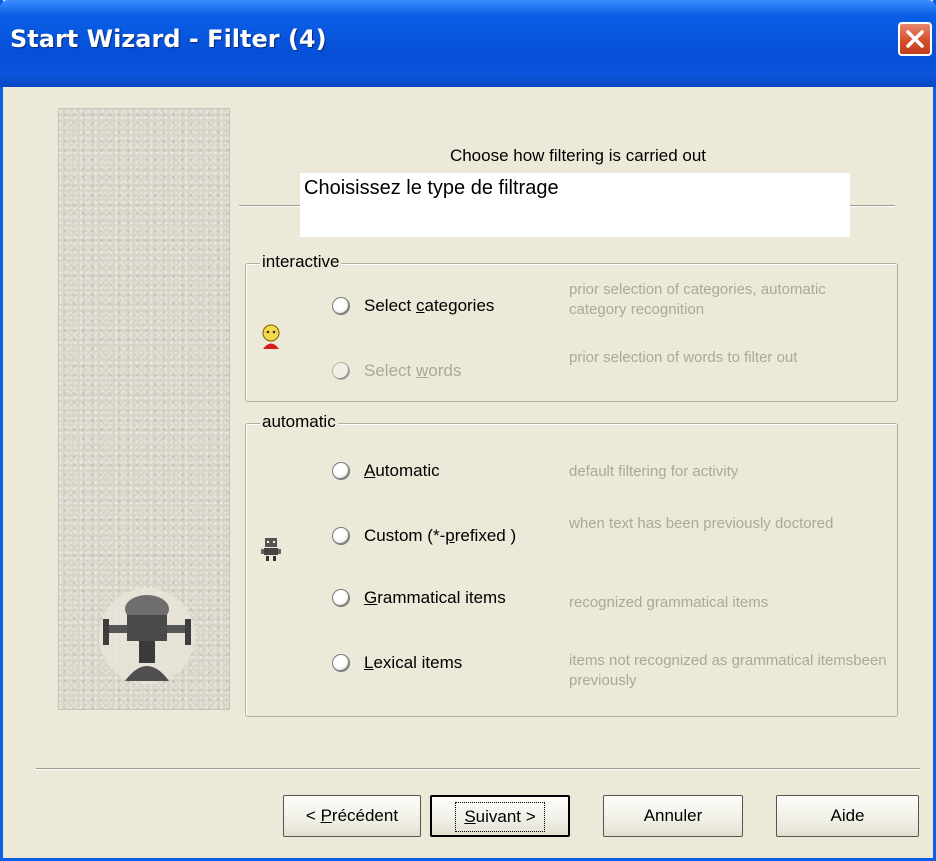 This screenshot has width=936, height=861. What do you see at coordinates (847, 816) in the screenshot?
I see `help-button: Aide` at bounding box center [847, 816].